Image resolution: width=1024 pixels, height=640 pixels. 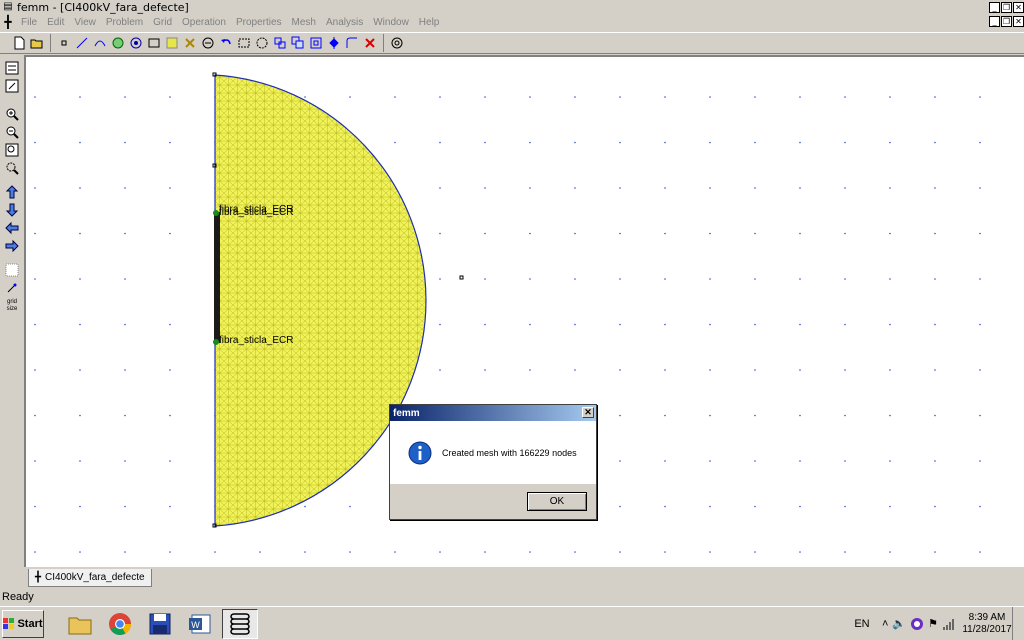 I want to click on window-title: femm - [CI400kV_fara_defecte], so click(x=103, y=7).